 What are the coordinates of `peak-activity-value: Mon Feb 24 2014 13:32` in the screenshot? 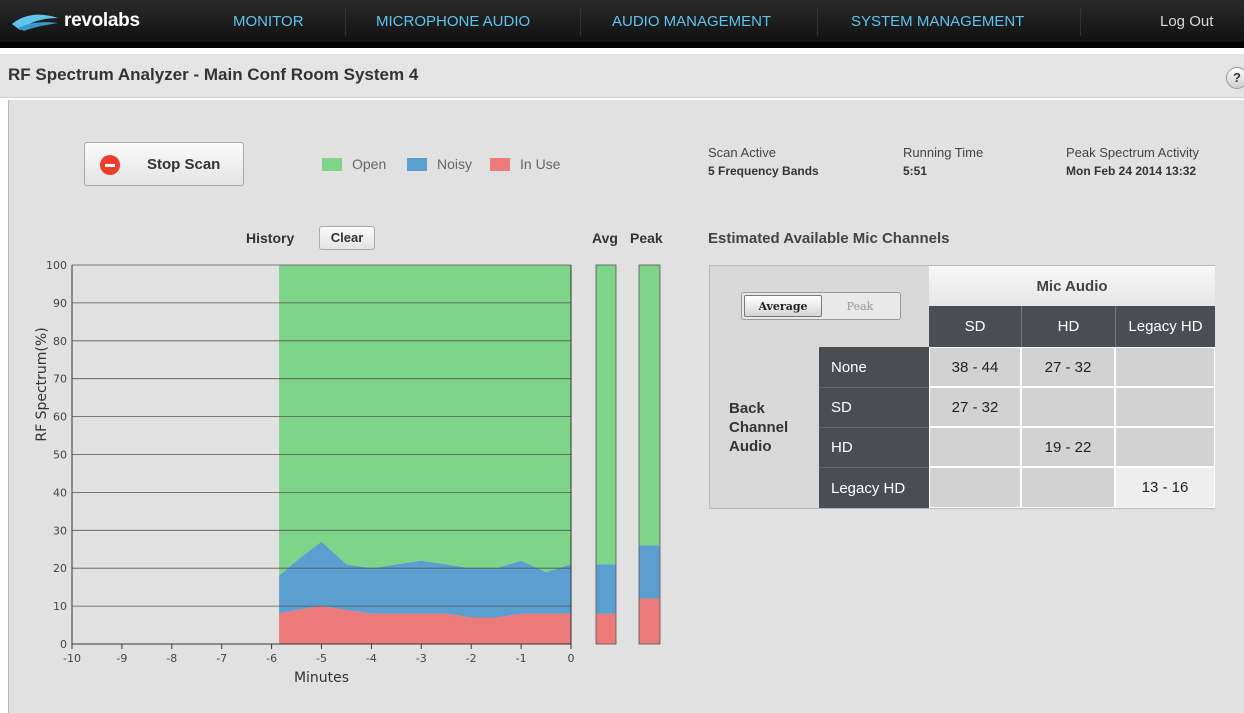 It's located at (1131, 171).